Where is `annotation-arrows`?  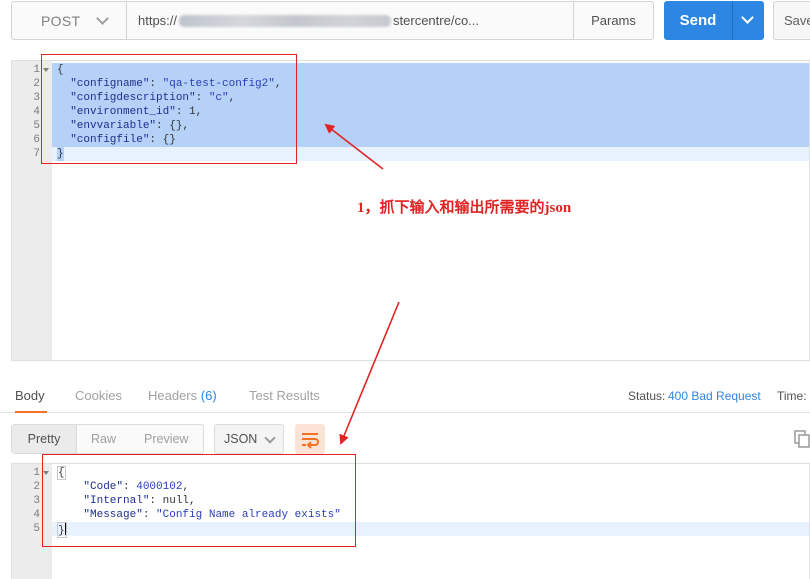 annotation-arrows is located at coordinates (362, 284).